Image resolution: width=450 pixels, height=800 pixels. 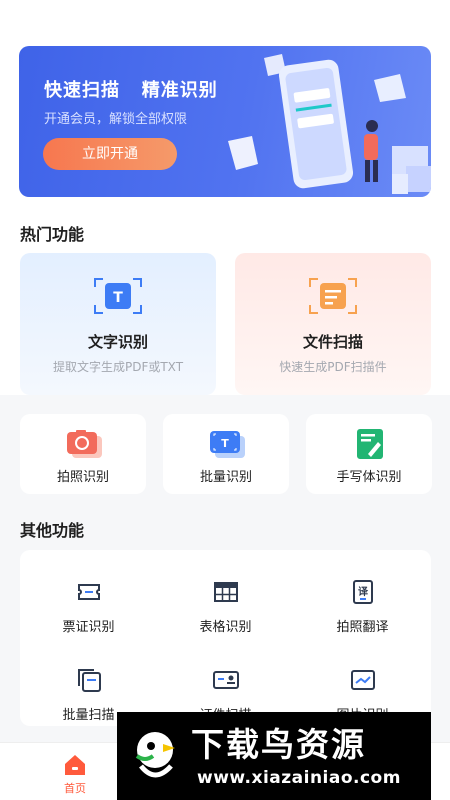 What do you see at coordinates (278, 744) in the screenshot?
I see `watermark-title: 下载鸟资源` at bounding box center [278, 744].